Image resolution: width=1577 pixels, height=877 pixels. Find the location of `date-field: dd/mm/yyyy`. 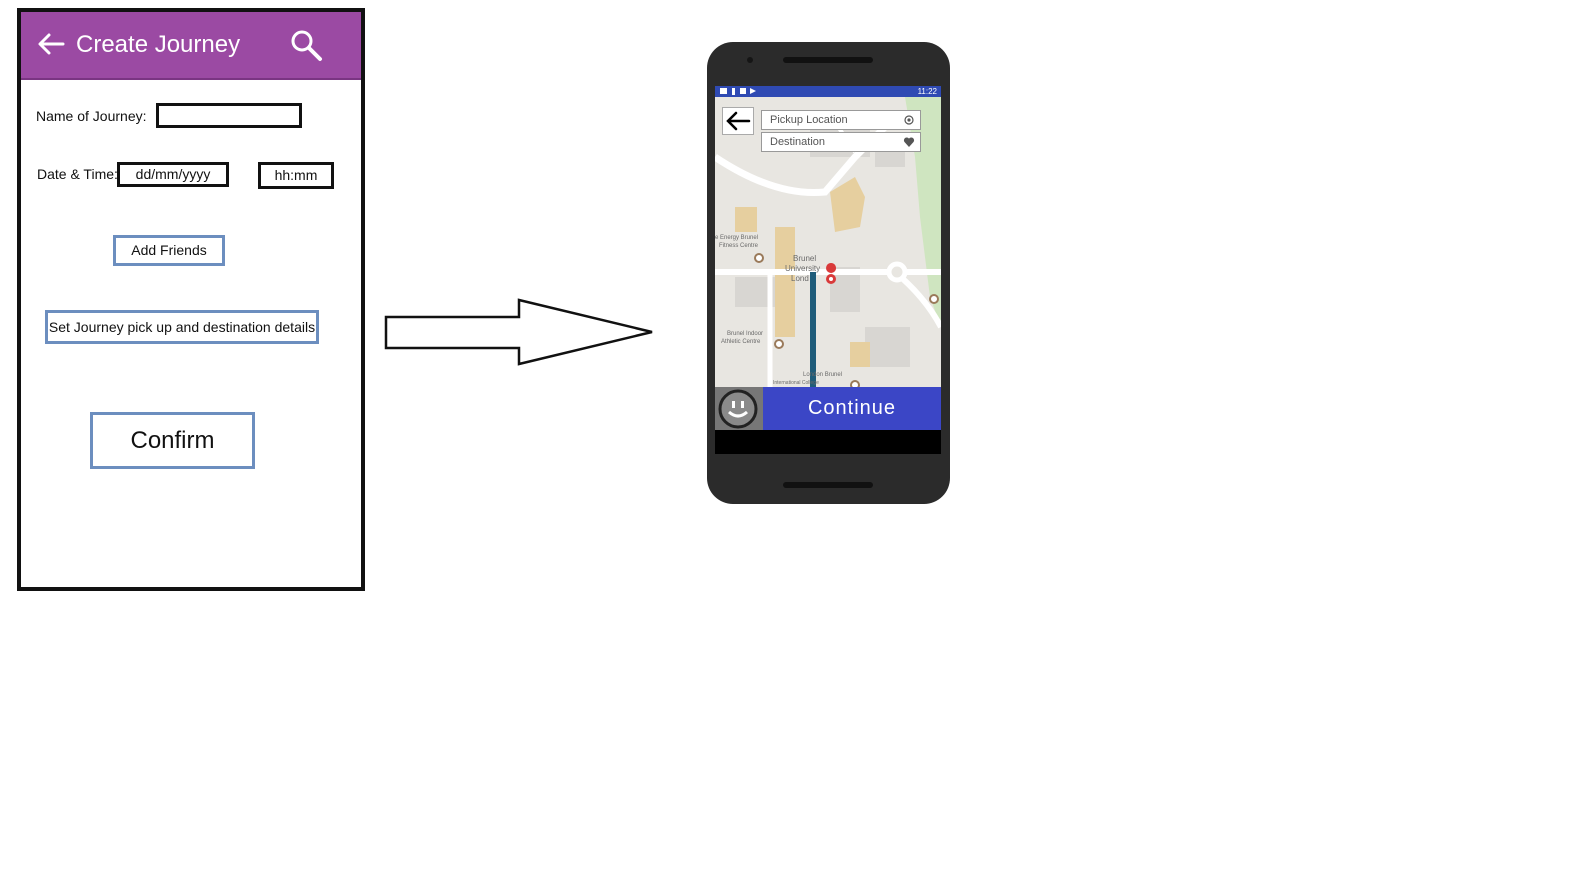

date-field: dd/mm/yyyy is located at coordinates (173, 174).